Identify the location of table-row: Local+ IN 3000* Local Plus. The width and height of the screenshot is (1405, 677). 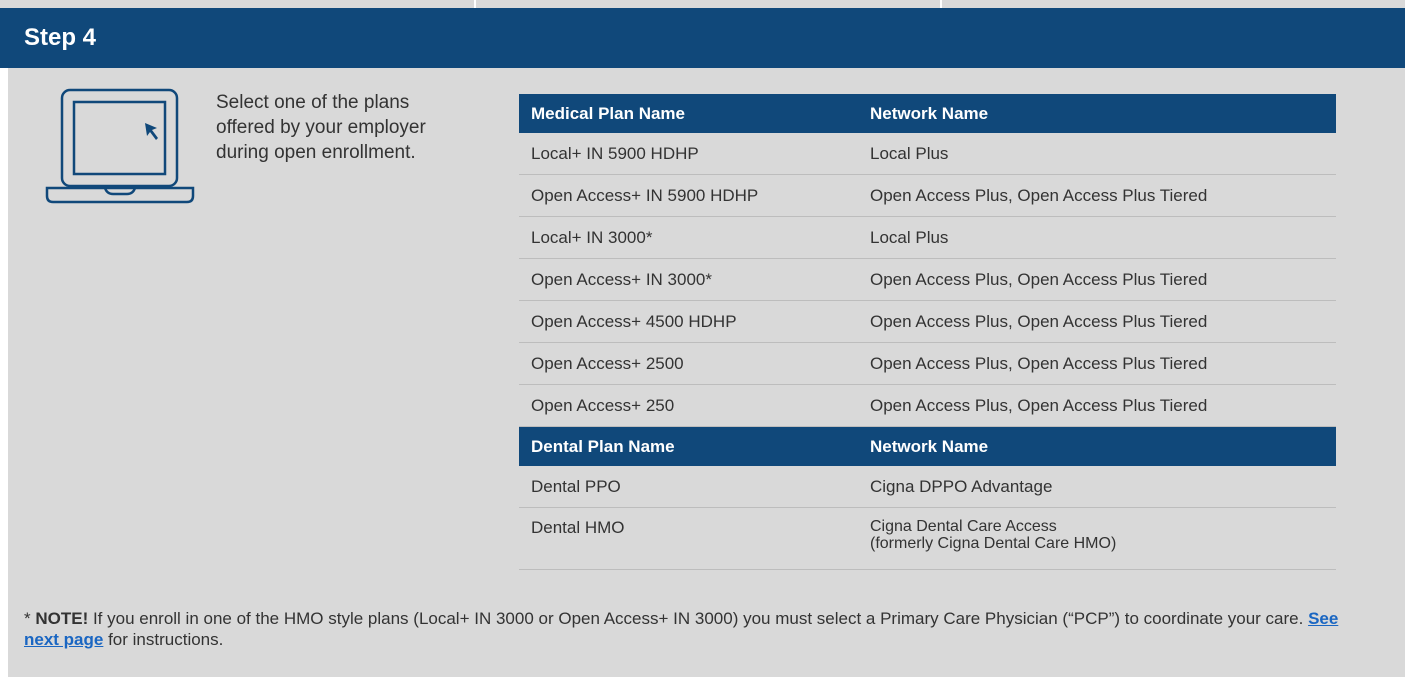
(927, 237).